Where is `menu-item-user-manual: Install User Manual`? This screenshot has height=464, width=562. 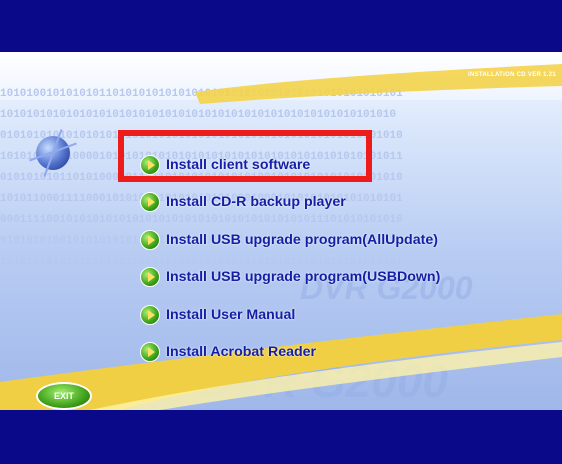
menu-item-user-manual: Install User Manual is located at coordinates (290, 315).